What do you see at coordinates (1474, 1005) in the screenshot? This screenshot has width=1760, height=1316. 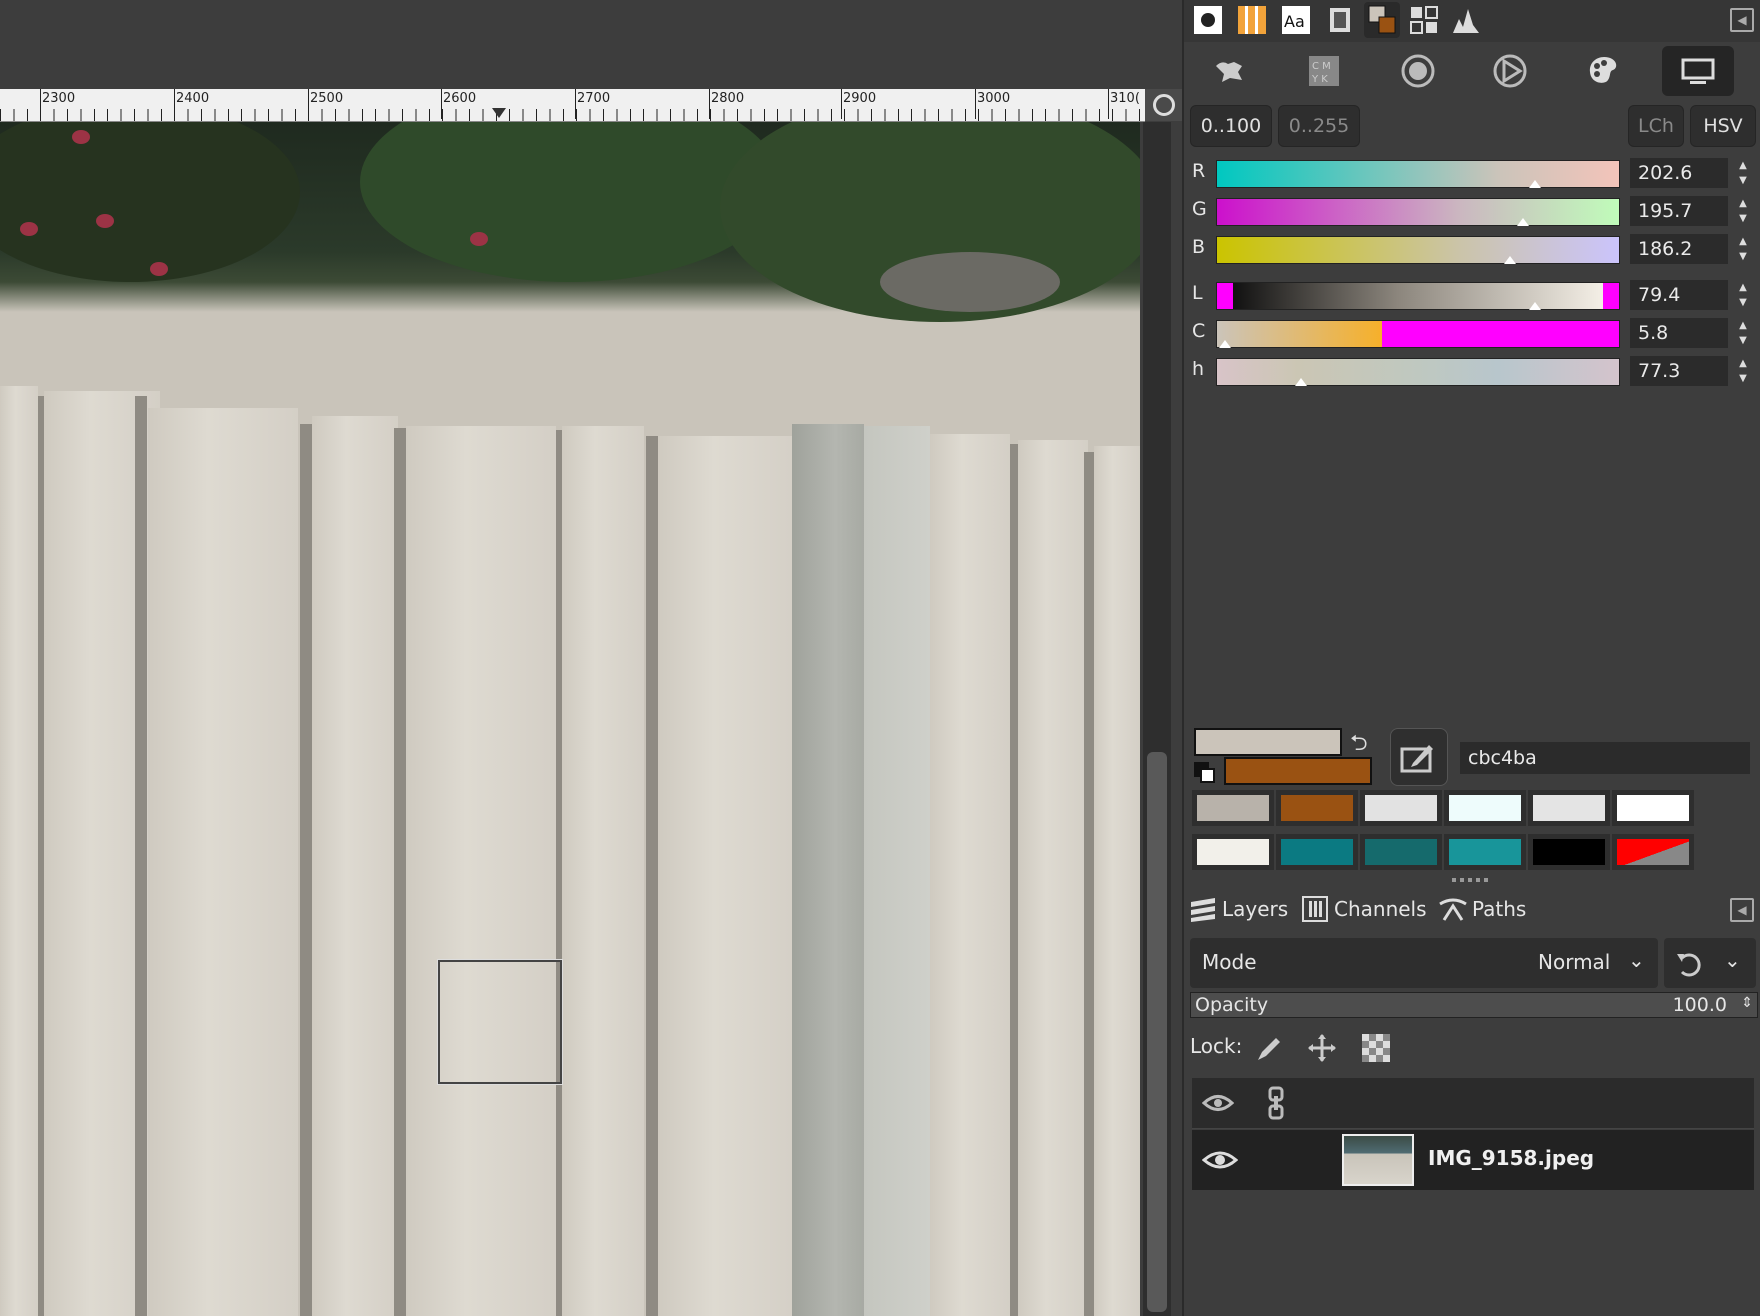 I see `opacity-slider: Opacity 100.0 ⇕` at bounding box center [1474, 1005].